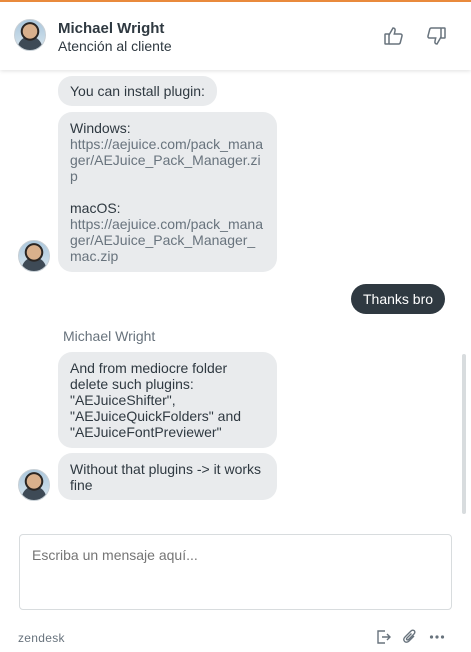  Describe the element at coordinates (111, 28) in the screenshot. I see `agent-name: Michael Wright` at that location.